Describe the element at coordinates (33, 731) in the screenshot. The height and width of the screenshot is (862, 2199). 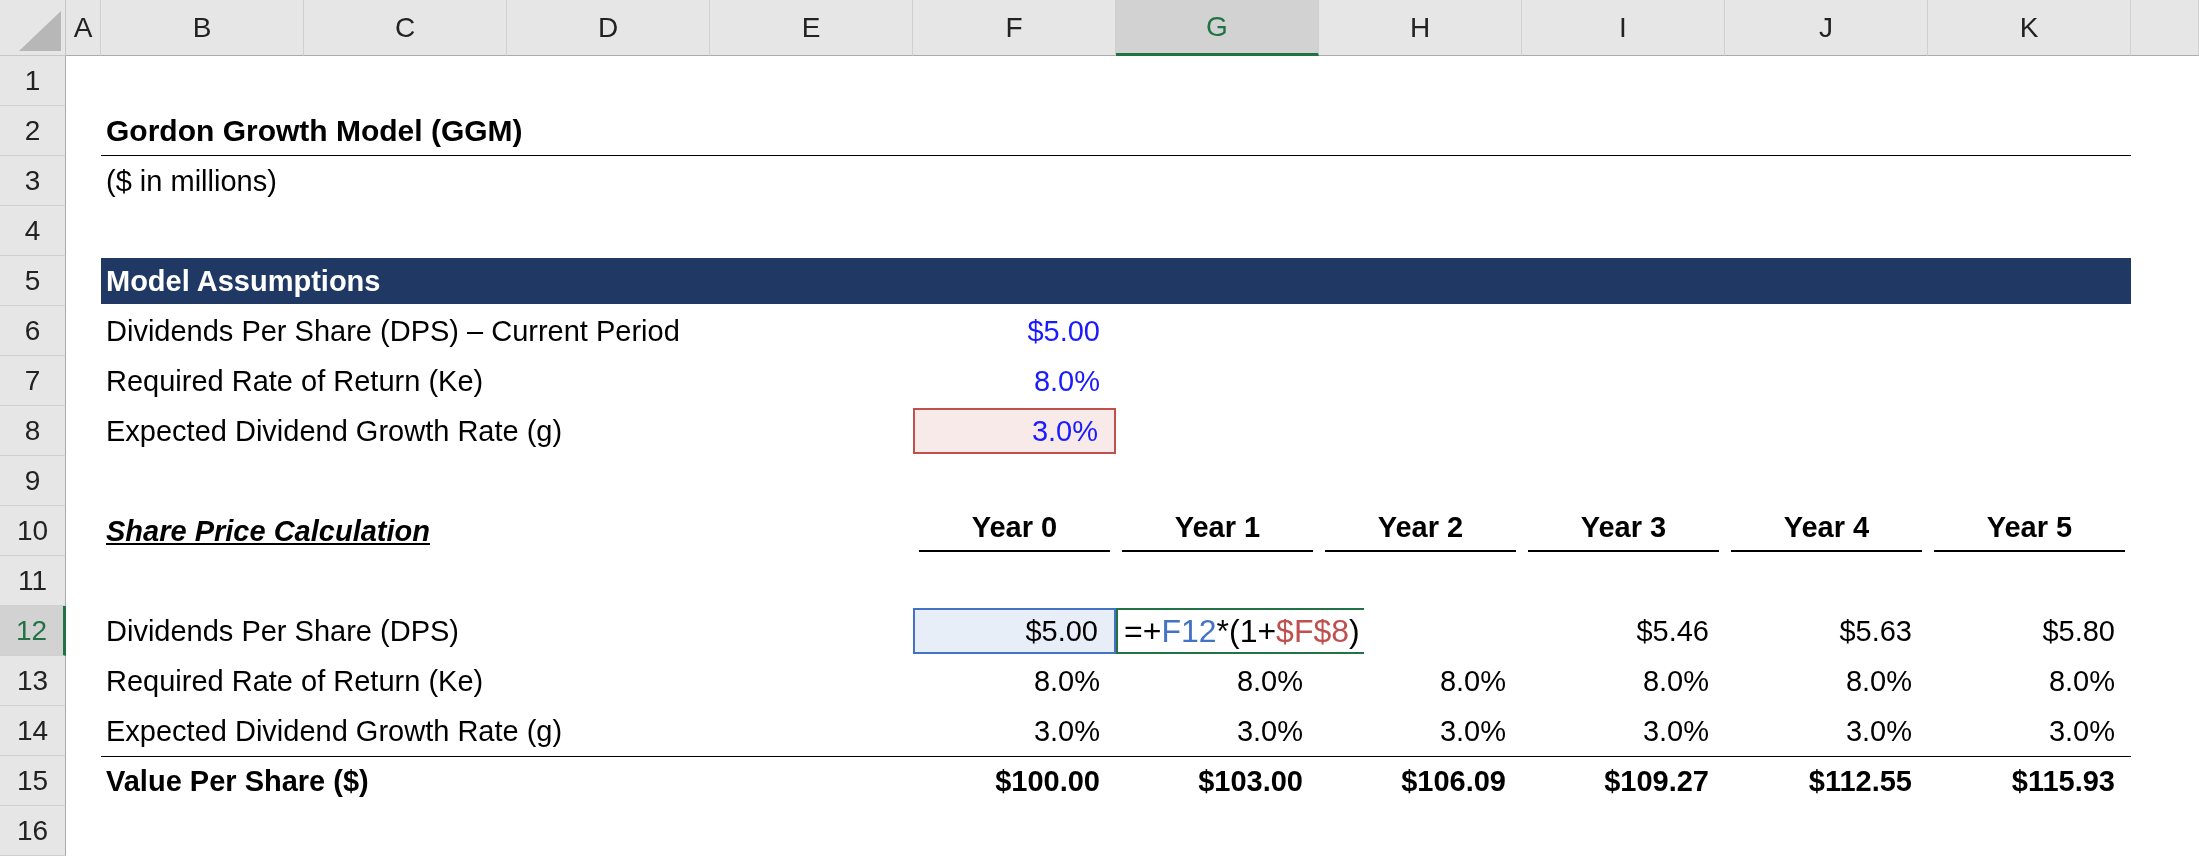
I see `row-header: 14` at that location.